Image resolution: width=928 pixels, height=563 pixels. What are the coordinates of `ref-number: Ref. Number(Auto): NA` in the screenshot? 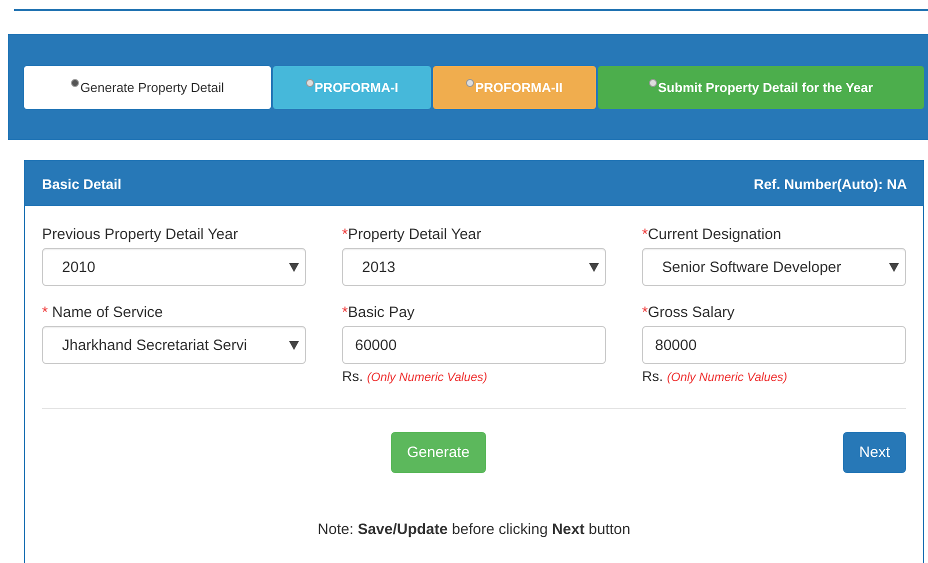 It's located at (830, 184).